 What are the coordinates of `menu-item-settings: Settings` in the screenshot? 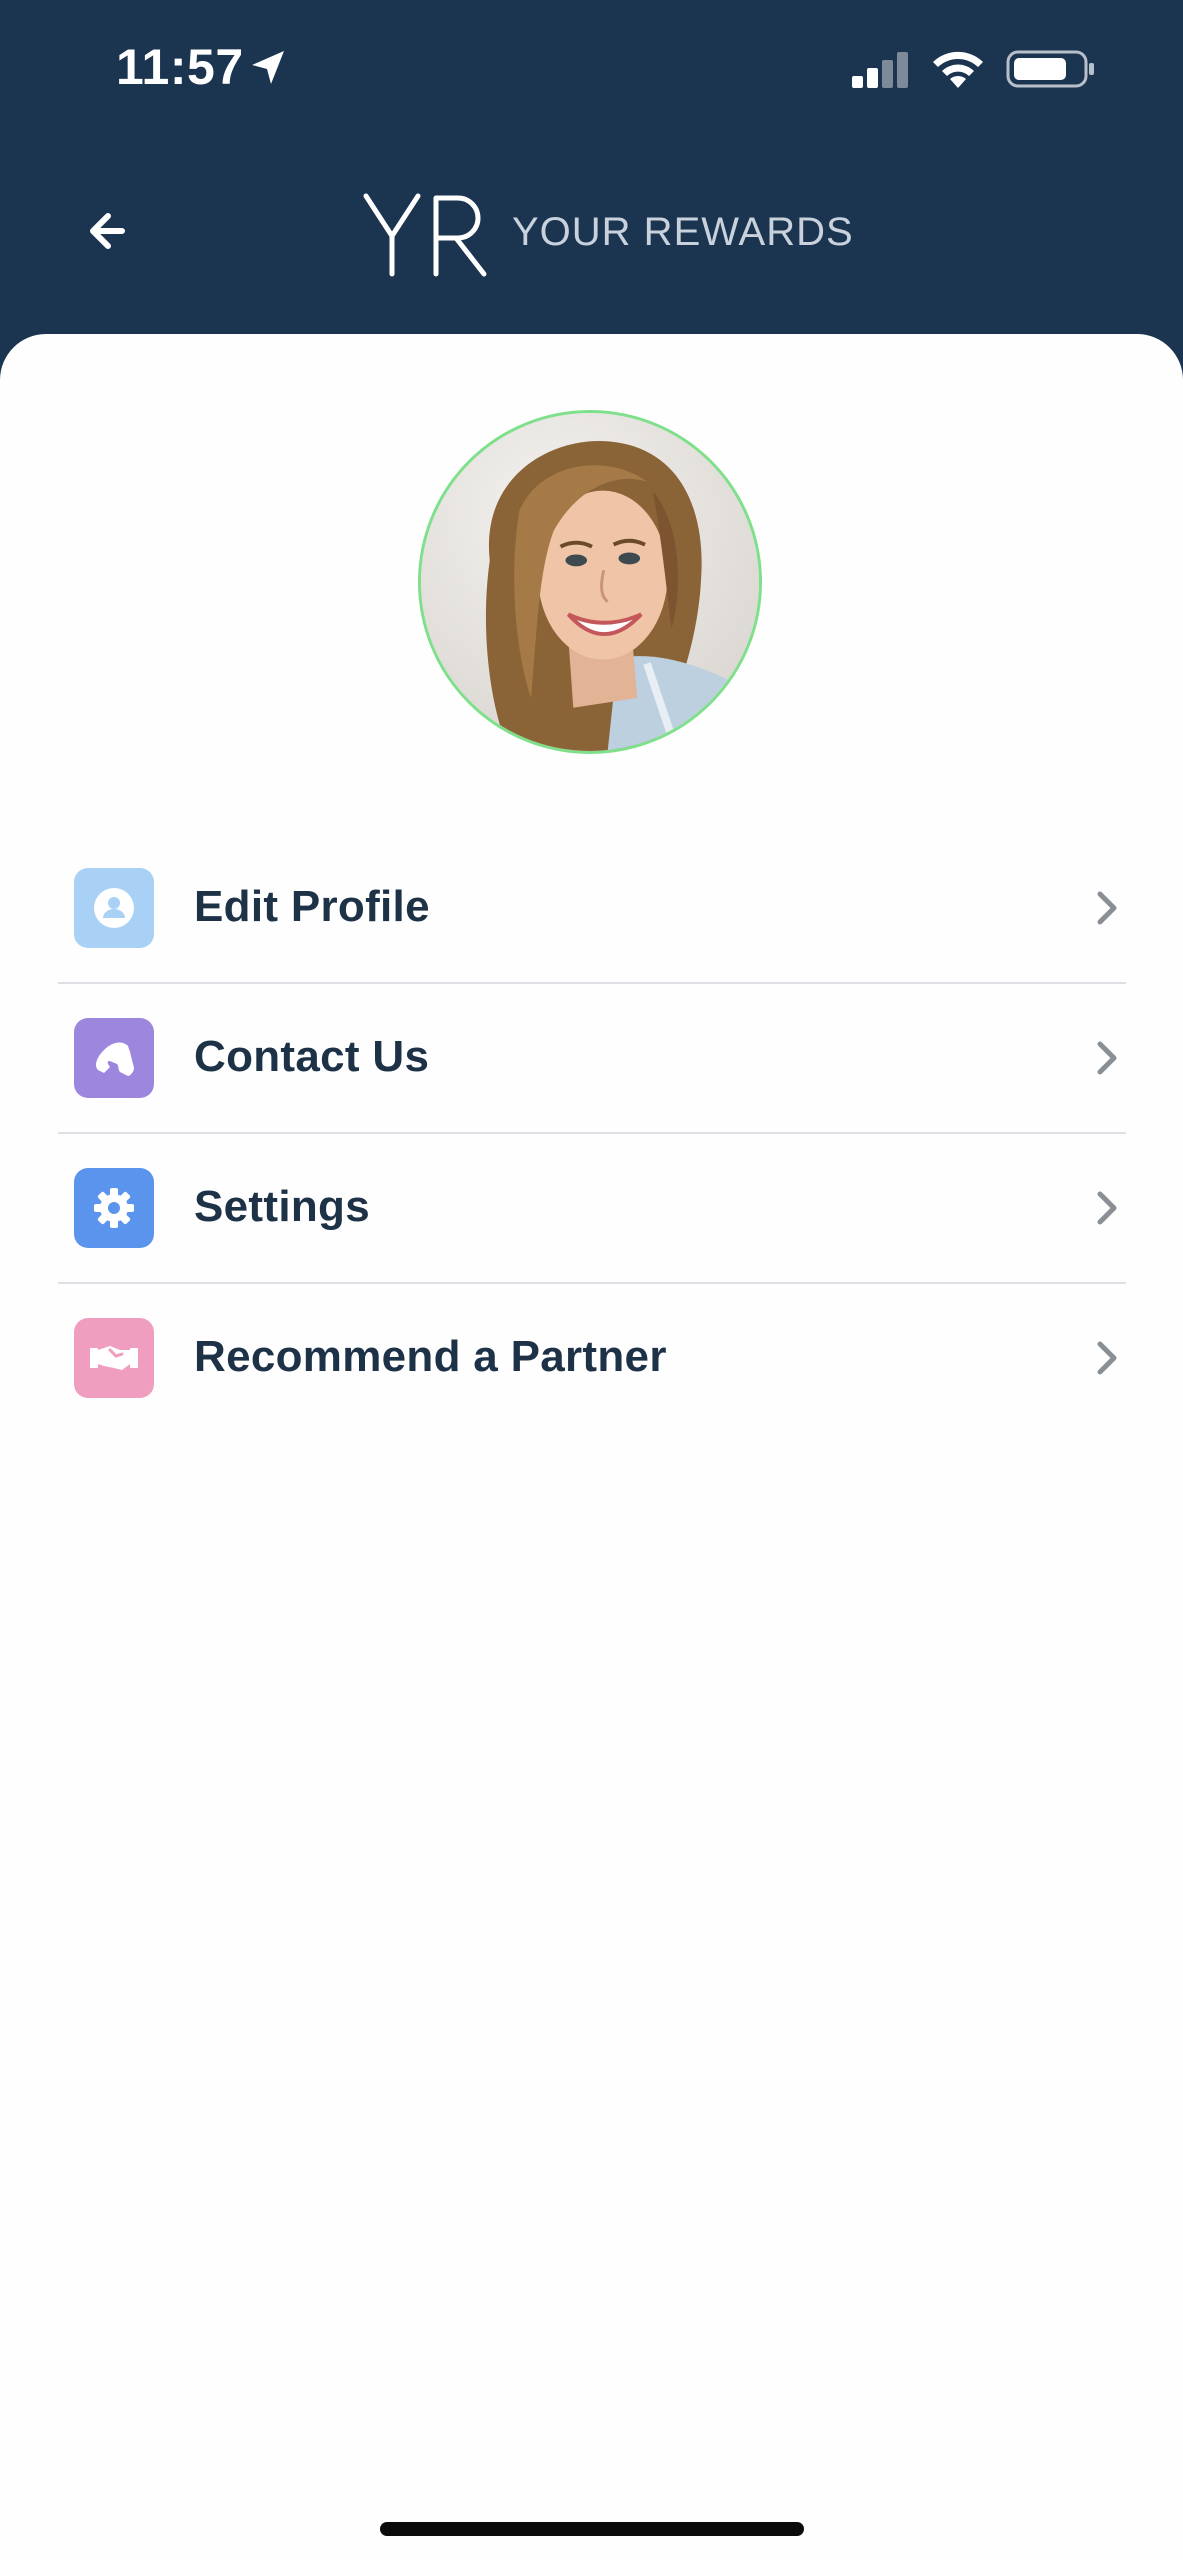 It's located at (592, 1209).